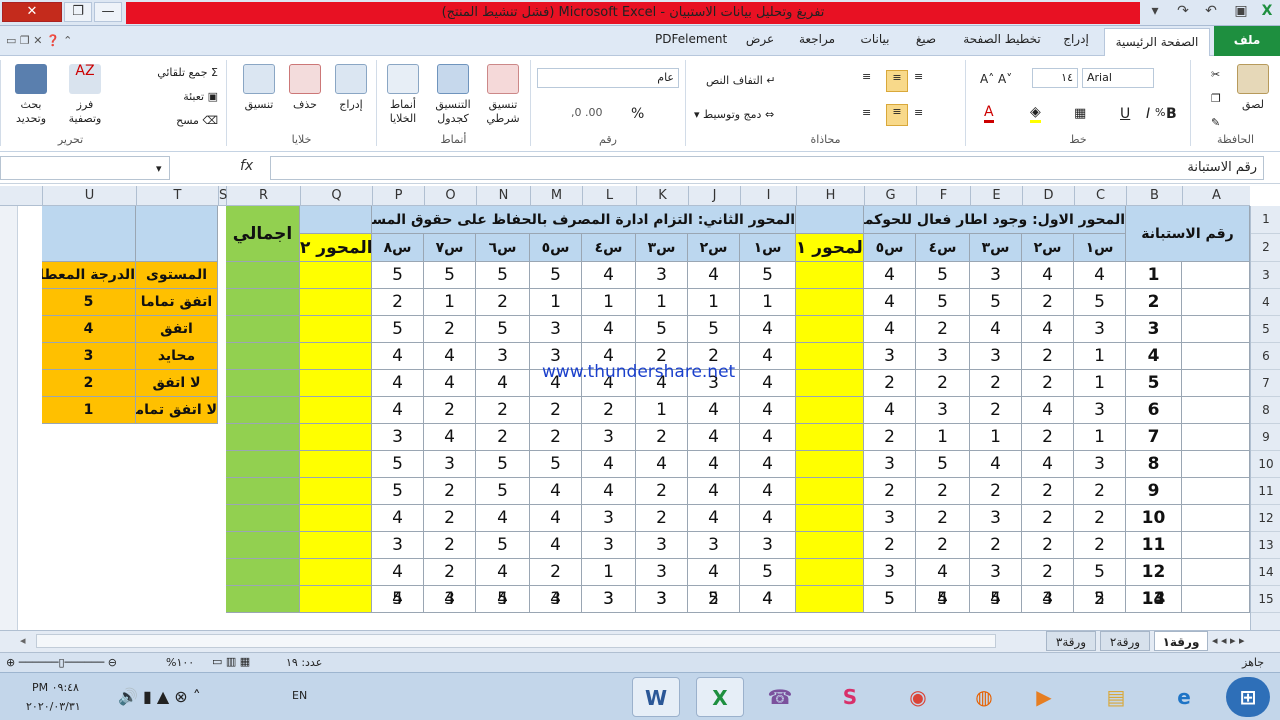 The image size is (1280, 720). What do you see at coordinates (89, 356) in the screenshot?
I see `scale-score: 3` at bounding box center [89, 356].